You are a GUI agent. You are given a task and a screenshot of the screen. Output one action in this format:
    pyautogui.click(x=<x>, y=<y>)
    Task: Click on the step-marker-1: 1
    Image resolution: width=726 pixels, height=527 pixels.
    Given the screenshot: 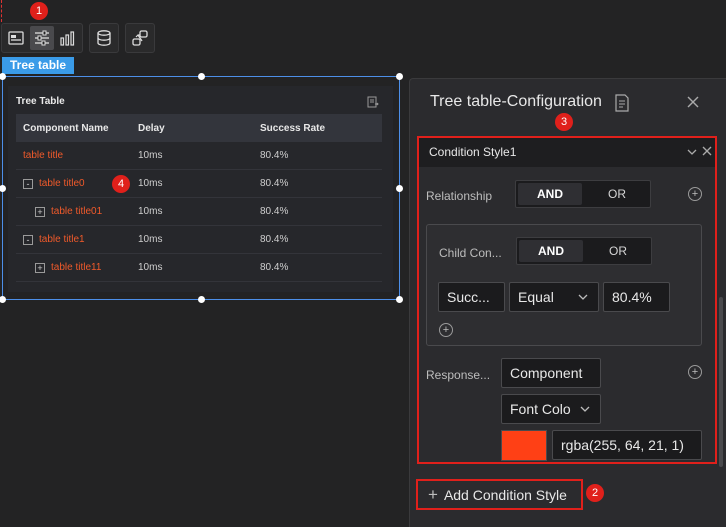 What is the action you would take?
    pyautogui.click(x=39, y=11)
    